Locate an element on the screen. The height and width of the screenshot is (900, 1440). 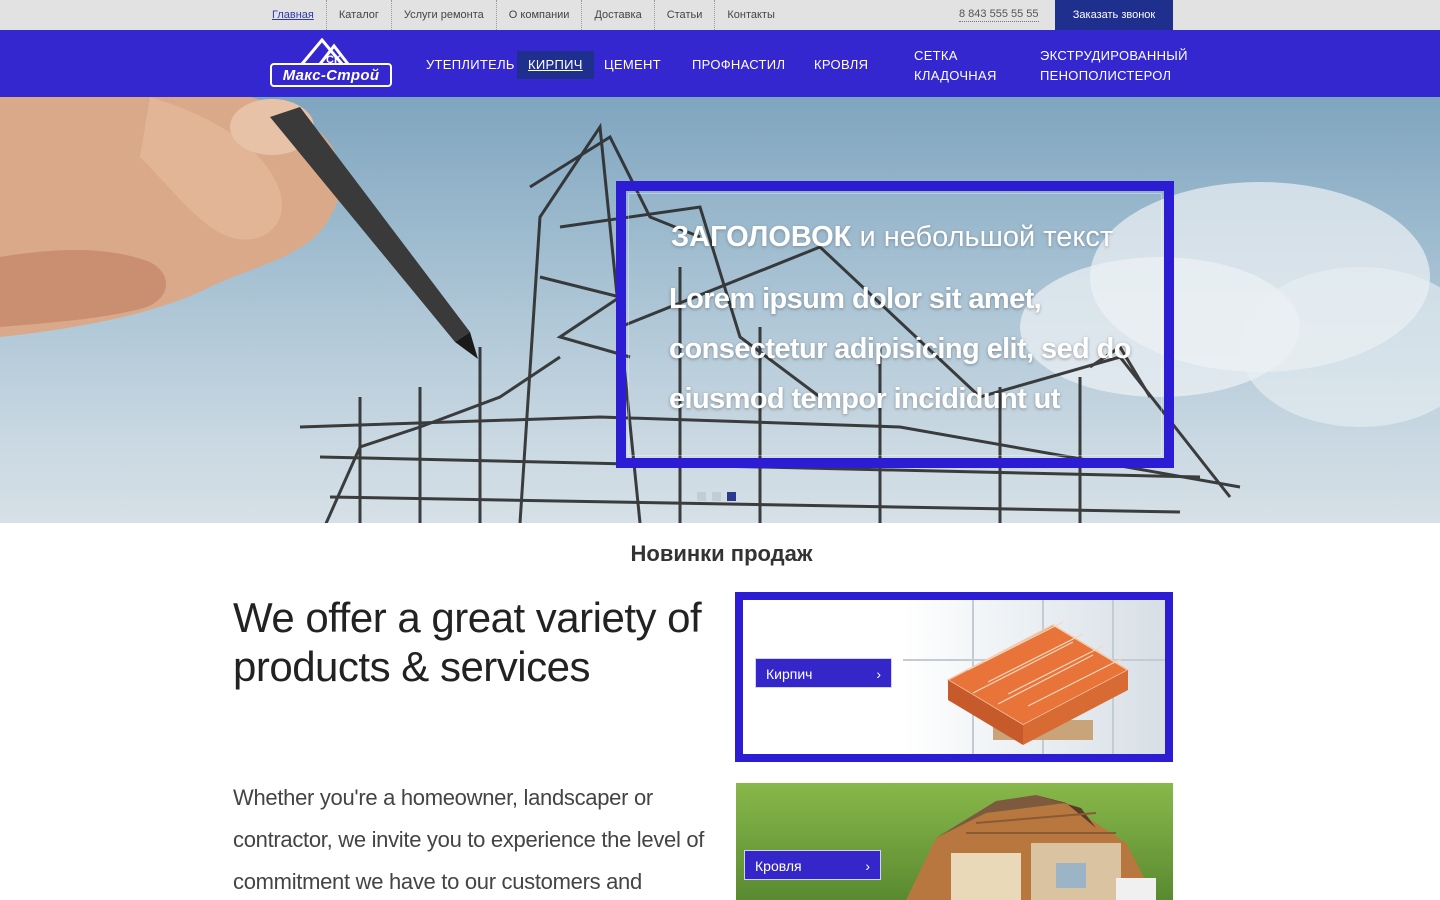
logo-name: Макс-Строй is located at coordinates (331, 75).